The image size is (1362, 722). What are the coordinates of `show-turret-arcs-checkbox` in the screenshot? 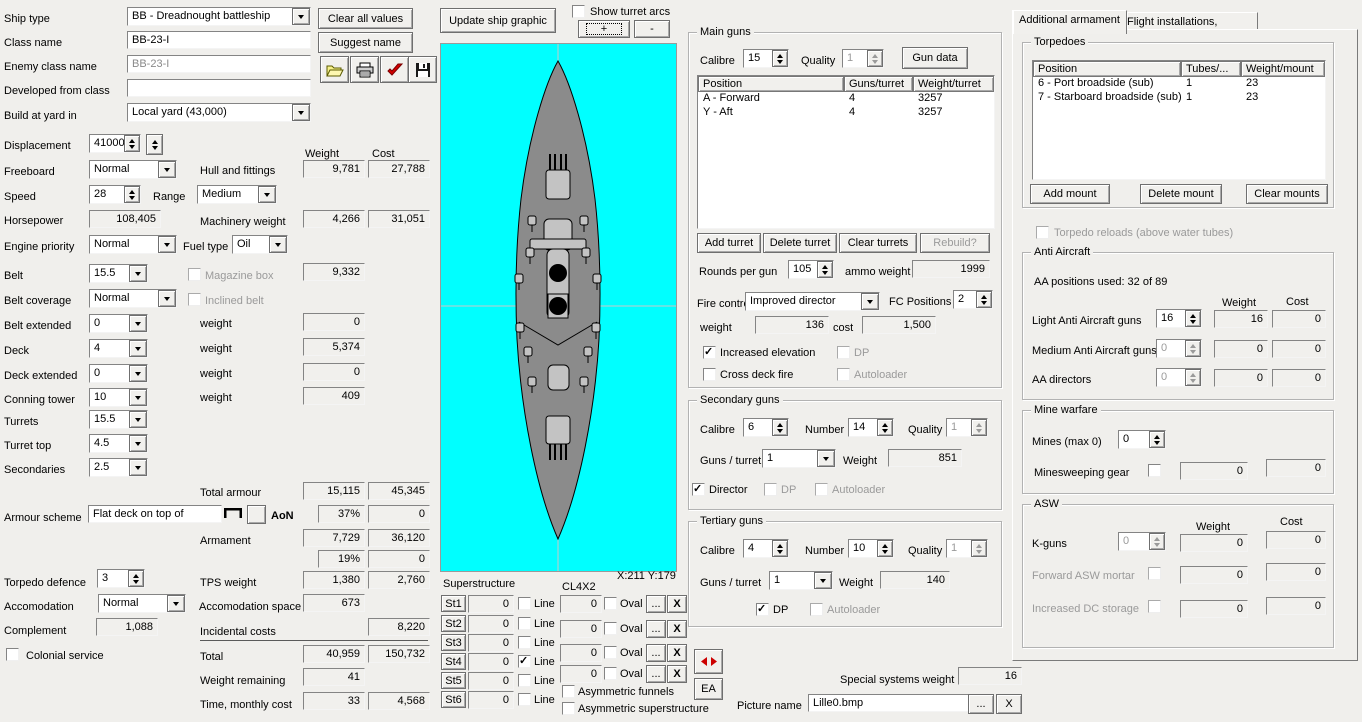 It's located at (578, 11).